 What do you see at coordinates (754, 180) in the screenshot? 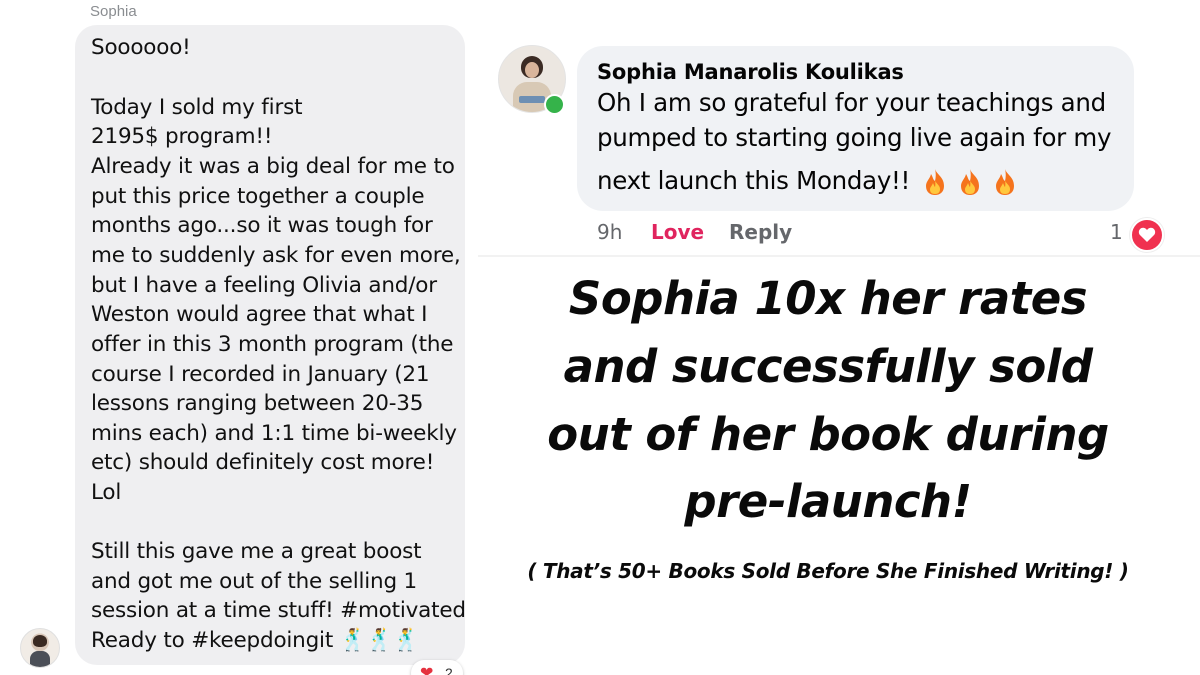
I see `comment-text-line: next launch this Monday!!` at bounding box center [754, 180].